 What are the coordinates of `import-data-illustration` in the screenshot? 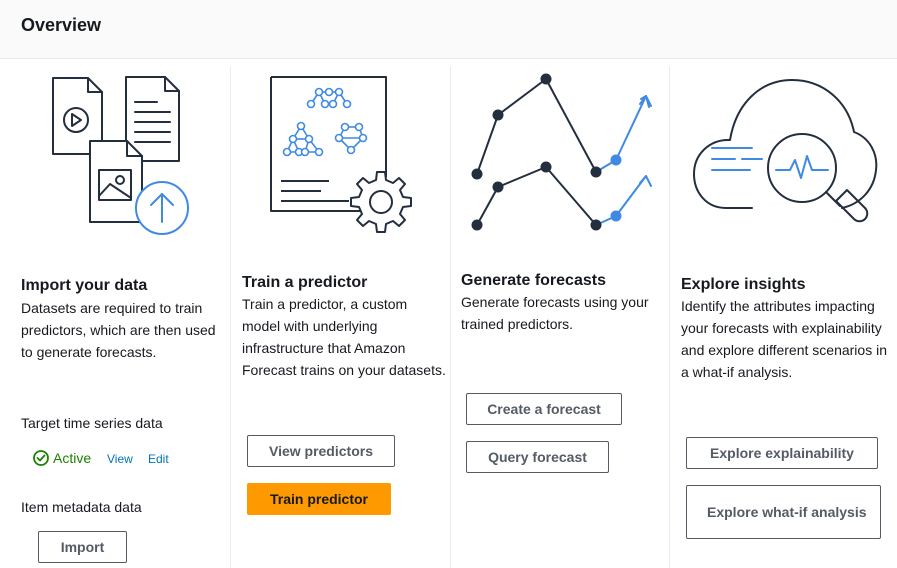 It's located at (120, 155).